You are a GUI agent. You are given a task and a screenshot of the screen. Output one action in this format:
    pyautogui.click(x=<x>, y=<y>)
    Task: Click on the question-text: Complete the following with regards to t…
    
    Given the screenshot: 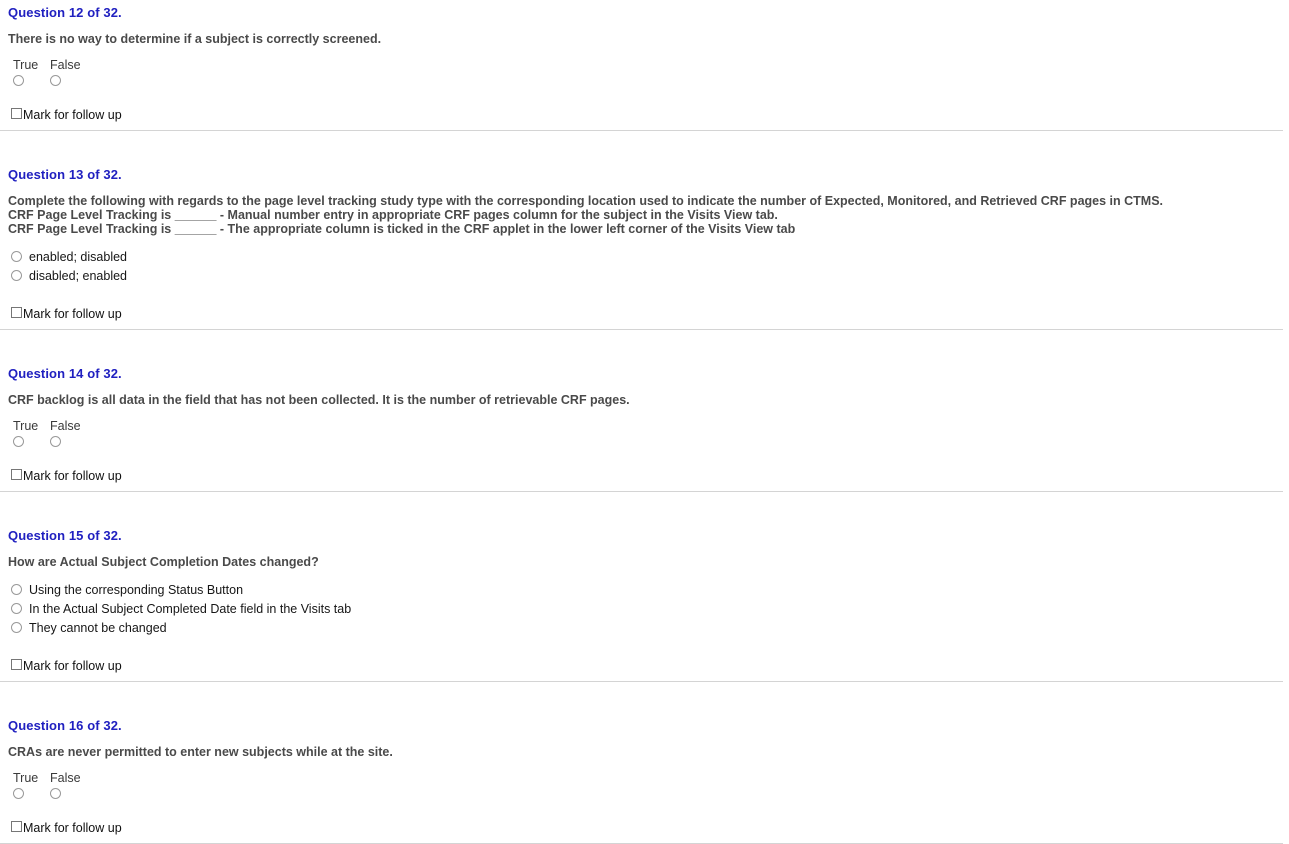 What is the action you would take?
    pyautogui.click(x=644, y=215)
    